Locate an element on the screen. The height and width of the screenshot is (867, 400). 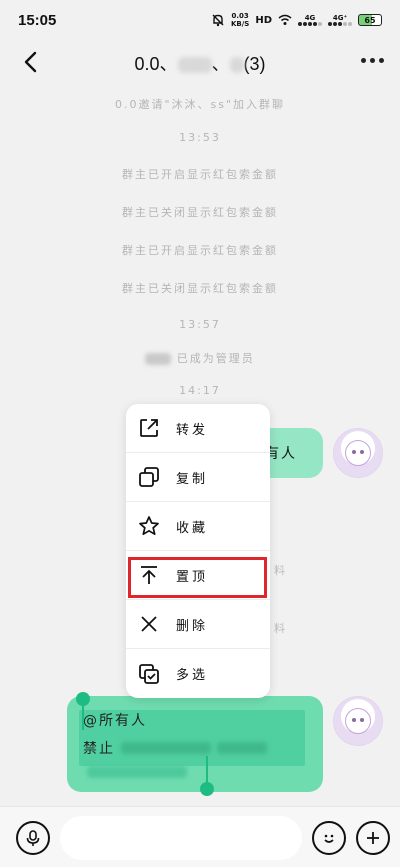
chat-header: 0.0、 、 (3) is located at coordinates (200, 62).